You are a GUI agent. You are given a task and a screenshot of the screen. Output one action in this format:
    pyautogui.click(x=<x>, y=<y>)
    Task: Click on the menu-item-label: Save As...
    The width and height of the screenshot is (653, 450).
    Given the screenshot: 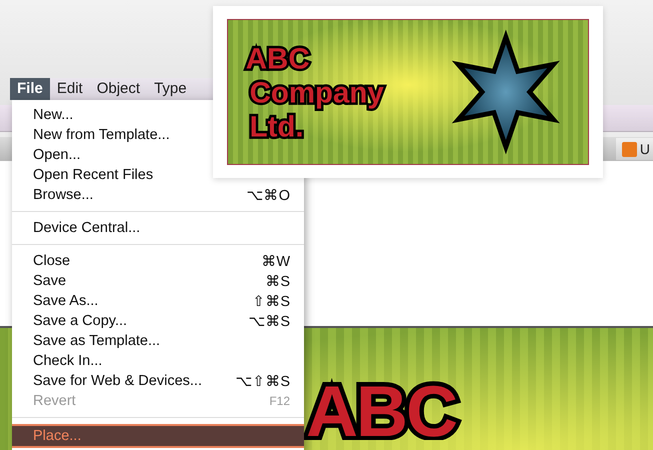 What is the action you would take?
    pyautogui.click(x=65, y=301)
    